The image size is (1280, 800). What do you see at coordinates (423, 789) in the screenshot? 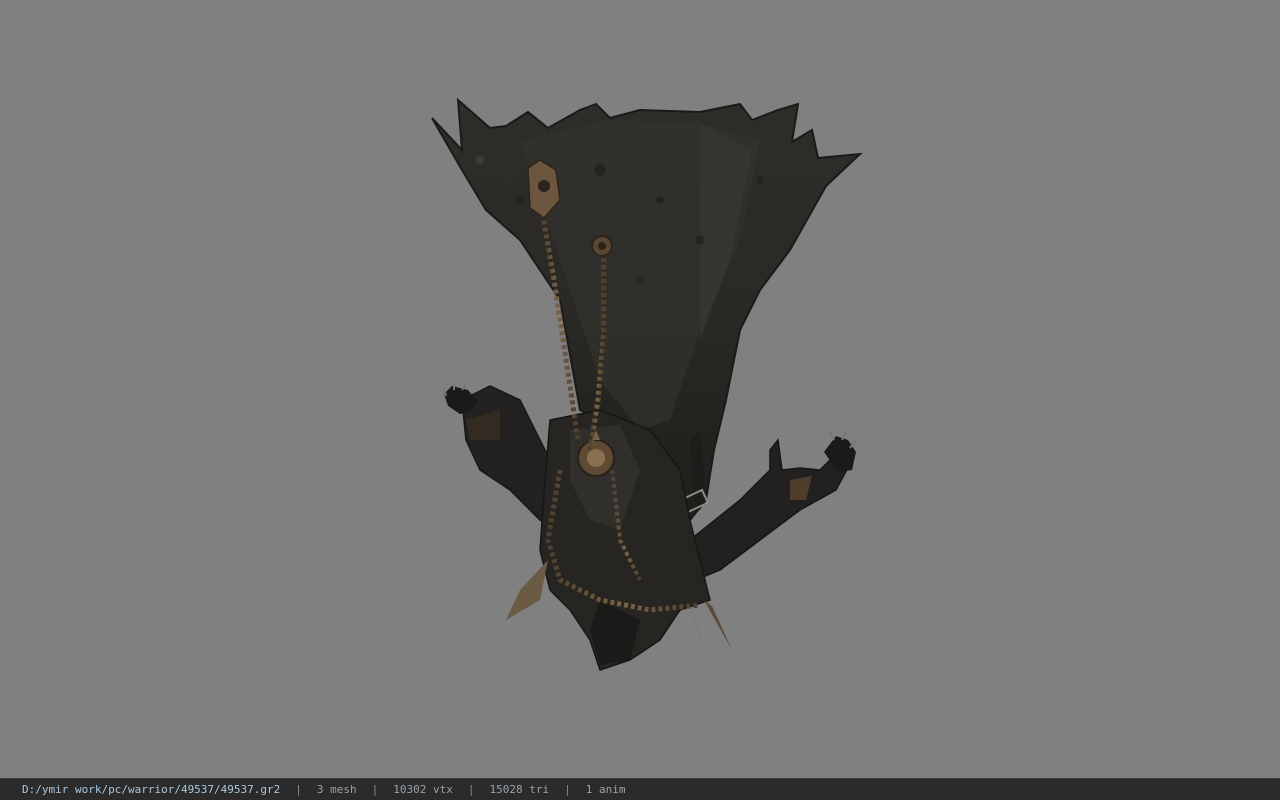
I see `vertex-count: 10302 vtx` at bounding box center [423, 789].